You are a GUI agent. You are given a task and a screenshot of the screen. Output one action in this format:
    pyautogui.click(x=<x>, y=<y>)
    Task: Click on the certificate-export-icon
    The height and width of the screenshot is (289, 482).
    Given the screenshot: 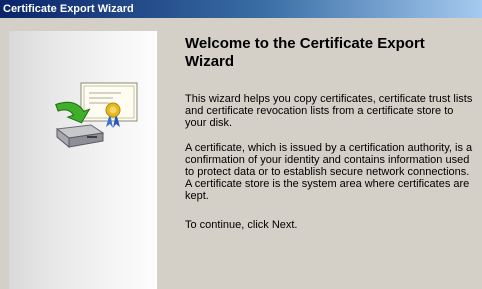 What is the action you would take?
    pyautogui.click(x=96, y=115)
    